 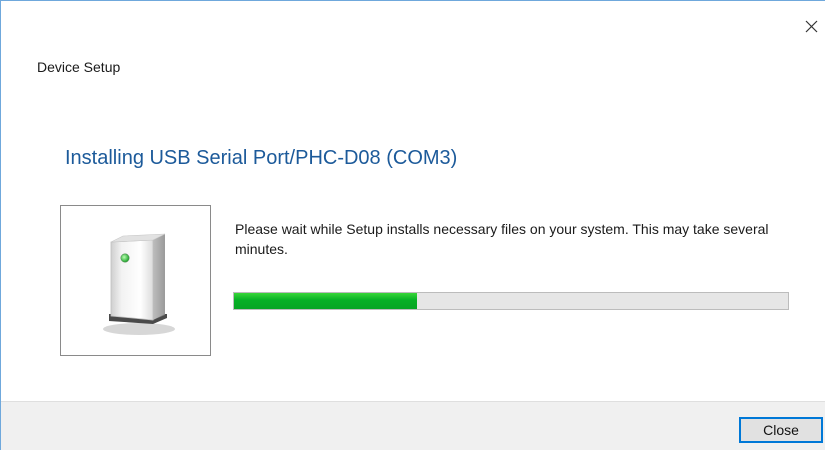 What do you see at coordinates (511, 301) in the screenshot?
I see `progress-bar` at bounding box center [511, 301].